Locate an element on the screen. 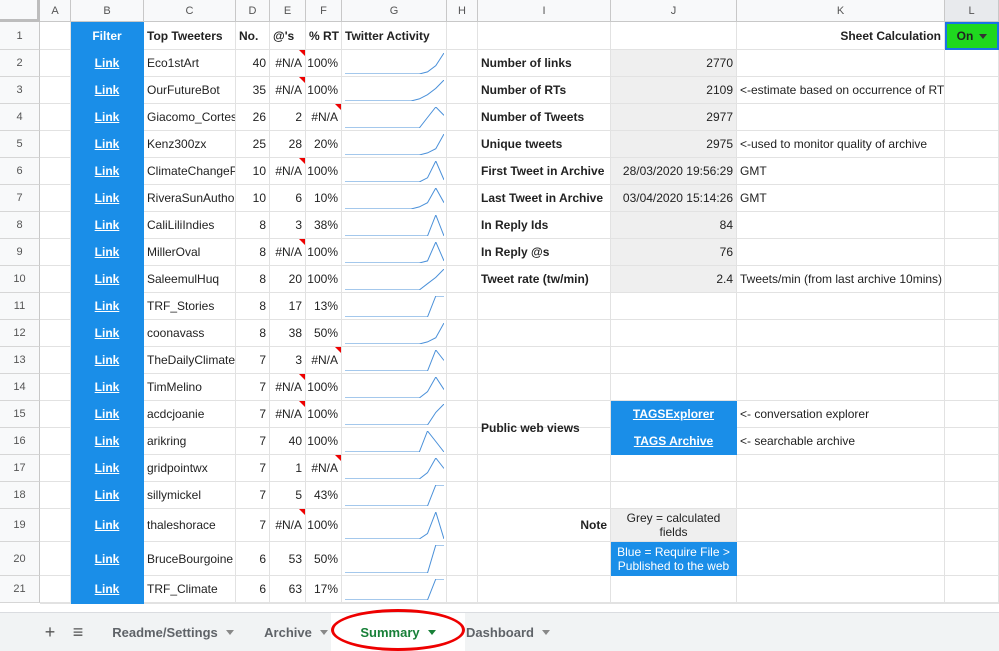 The height and width of the screenshot is (651, 999). row-header-4: 4 is located at coordinates (20, 117).